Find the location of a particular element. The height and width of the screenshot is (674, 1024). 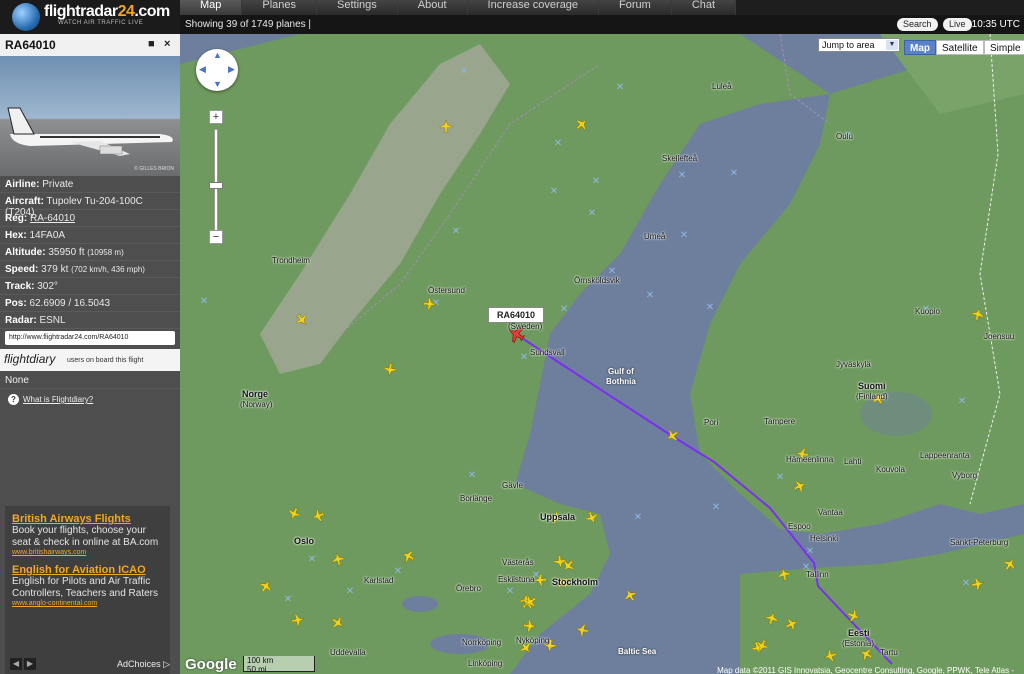

info-label: Aircraft: is located at coordinates (24, 201).